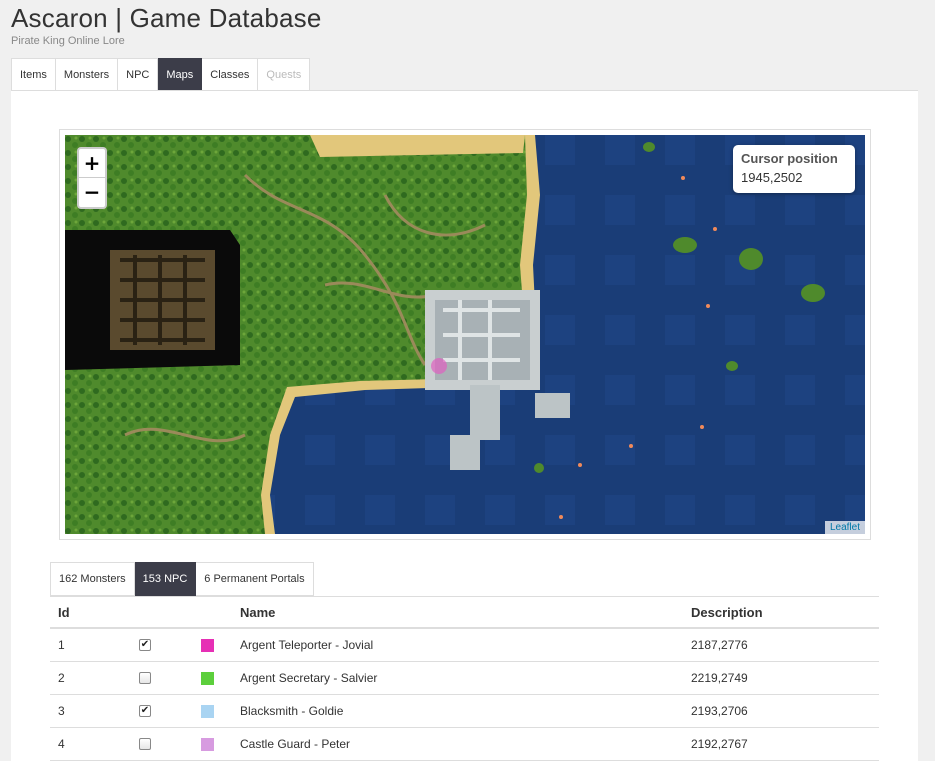 The height and width of the screenshot is (761, 935). Describe the element at coordinates (292, 711) in the screenshot. I see `row-name: Blacksmith - Goldie` at that location.